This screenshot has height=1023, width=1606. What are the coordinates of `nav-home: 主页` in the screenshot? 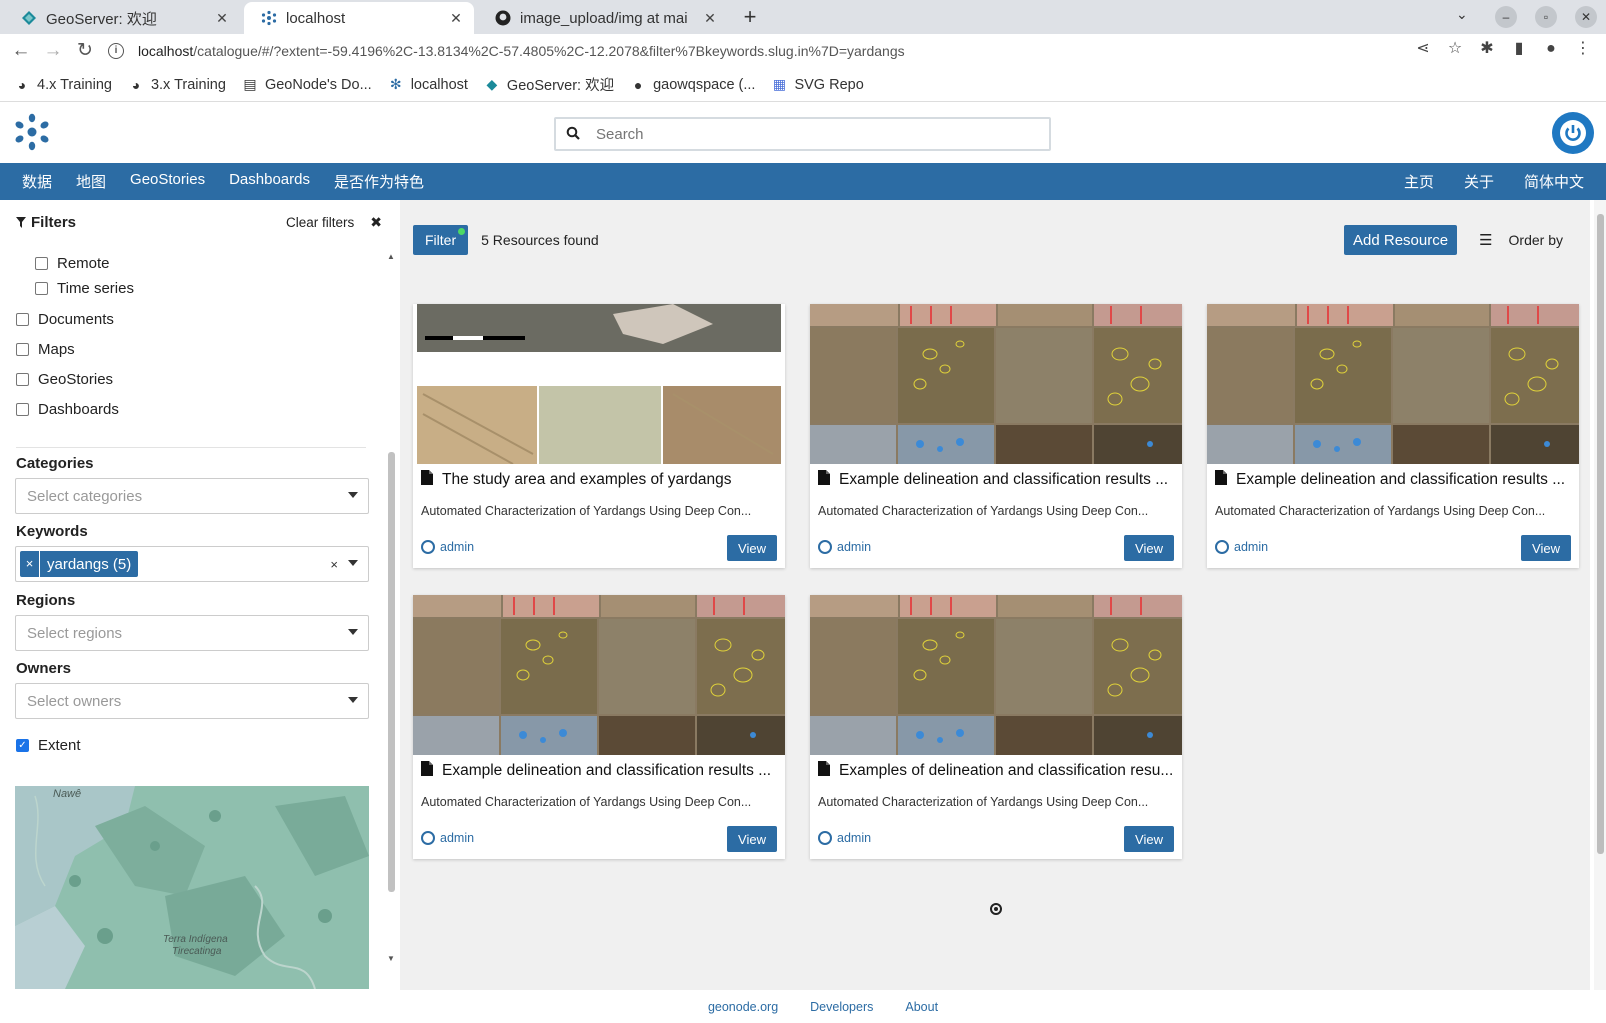 It's located at (1419, 181).